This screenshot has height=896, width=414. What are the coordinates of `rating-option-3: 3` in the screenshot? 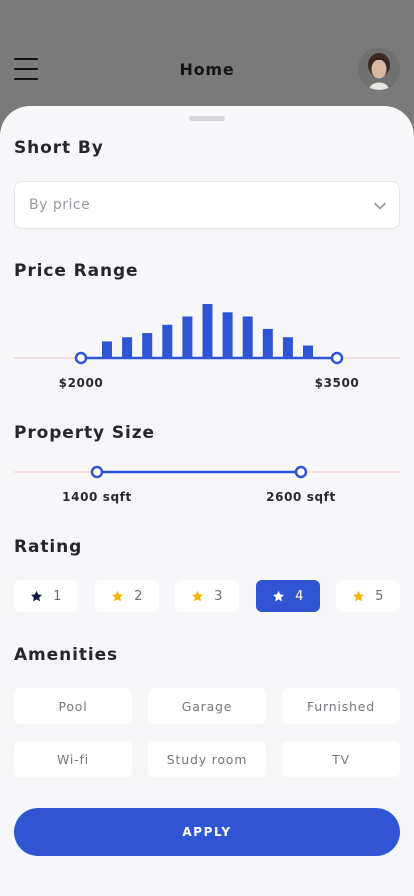 It's located at (207, 596).